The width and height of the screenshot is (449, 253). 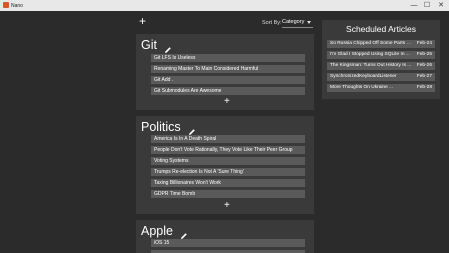 I want to click on card-header: Politics, so click(x=168, y=127).